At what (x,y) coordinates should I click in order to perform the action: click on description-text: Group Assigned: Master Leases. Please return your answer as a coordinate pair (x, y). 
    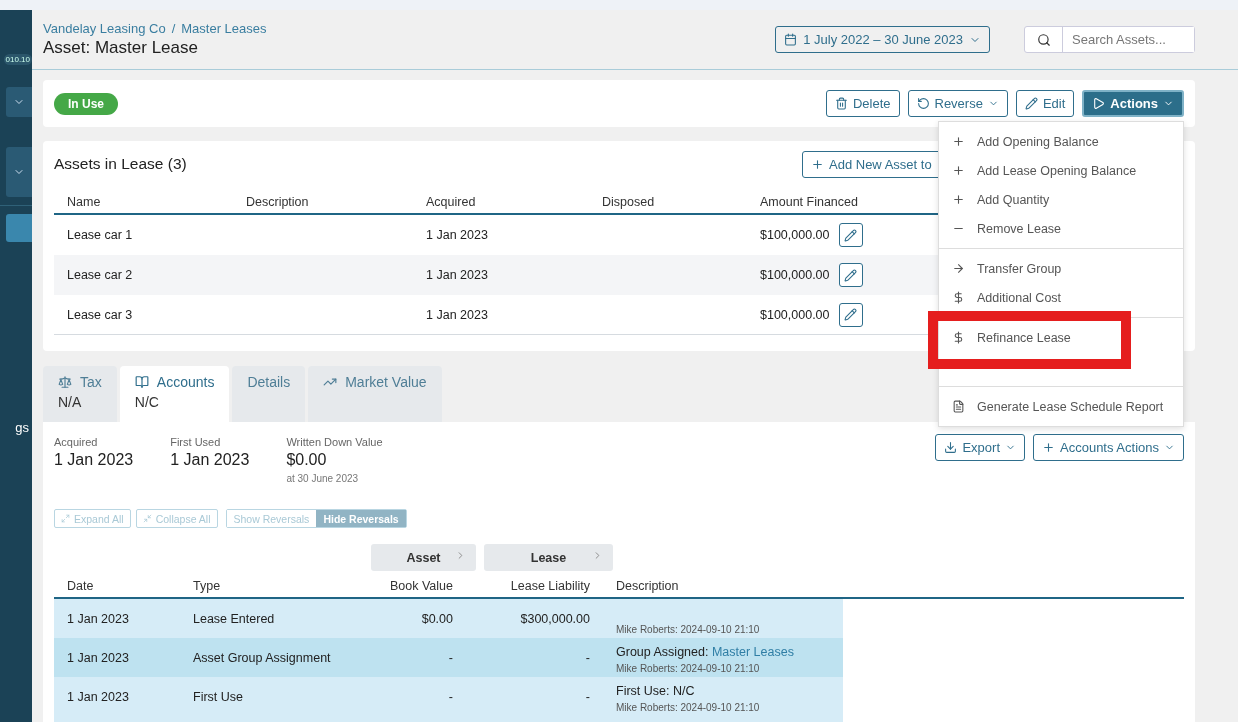
    Looking at the image, I should click on (705, 652).